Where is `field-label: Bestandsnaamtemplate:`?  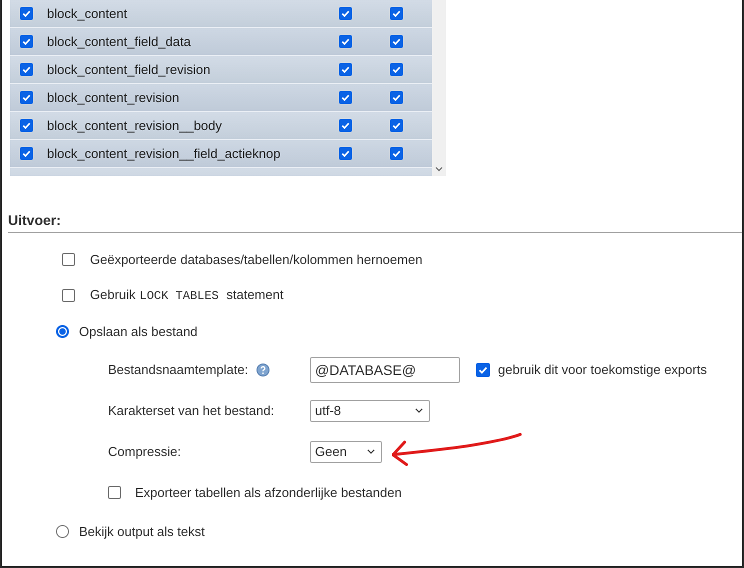
field-label: Bestandsnaamtemplate: is located at coordinates (178, 369).